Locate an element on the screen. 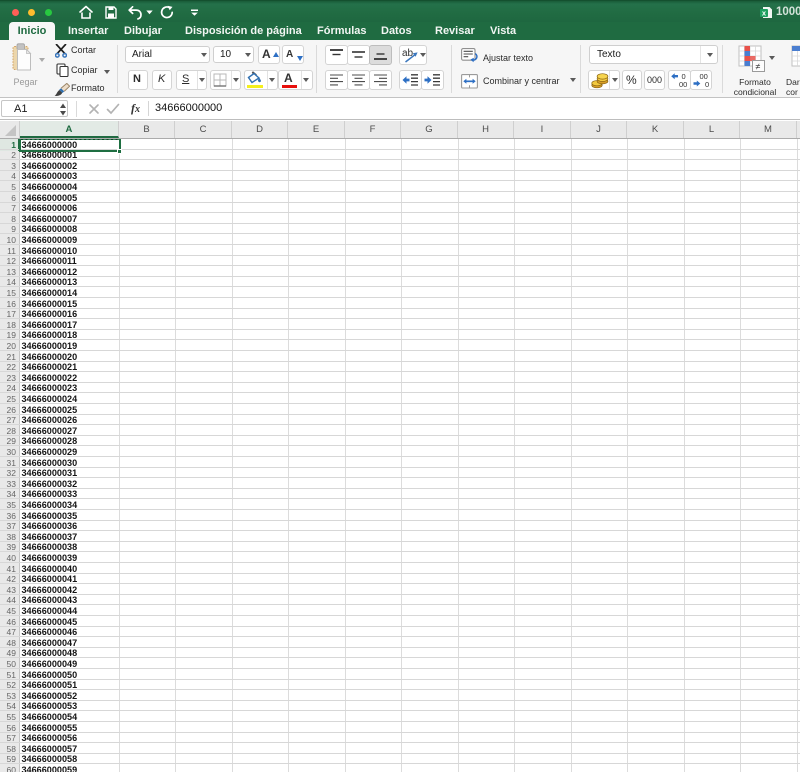  svg-text: 0 is located at coordinates (707, 84).